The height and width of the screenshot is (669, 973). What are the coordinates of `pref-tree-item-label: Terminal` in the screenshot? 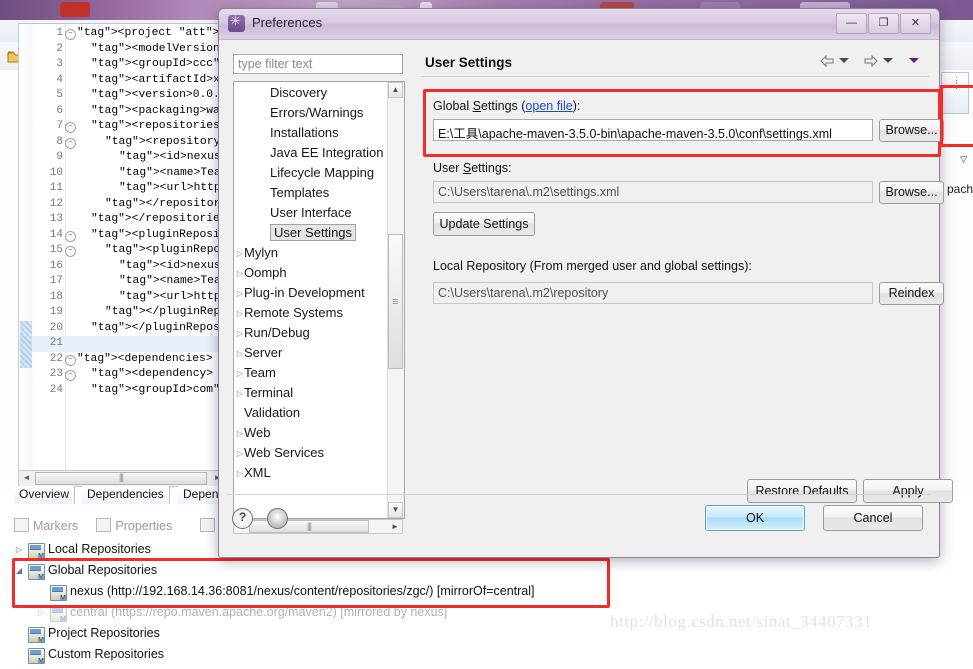 It's located at (269, 392).